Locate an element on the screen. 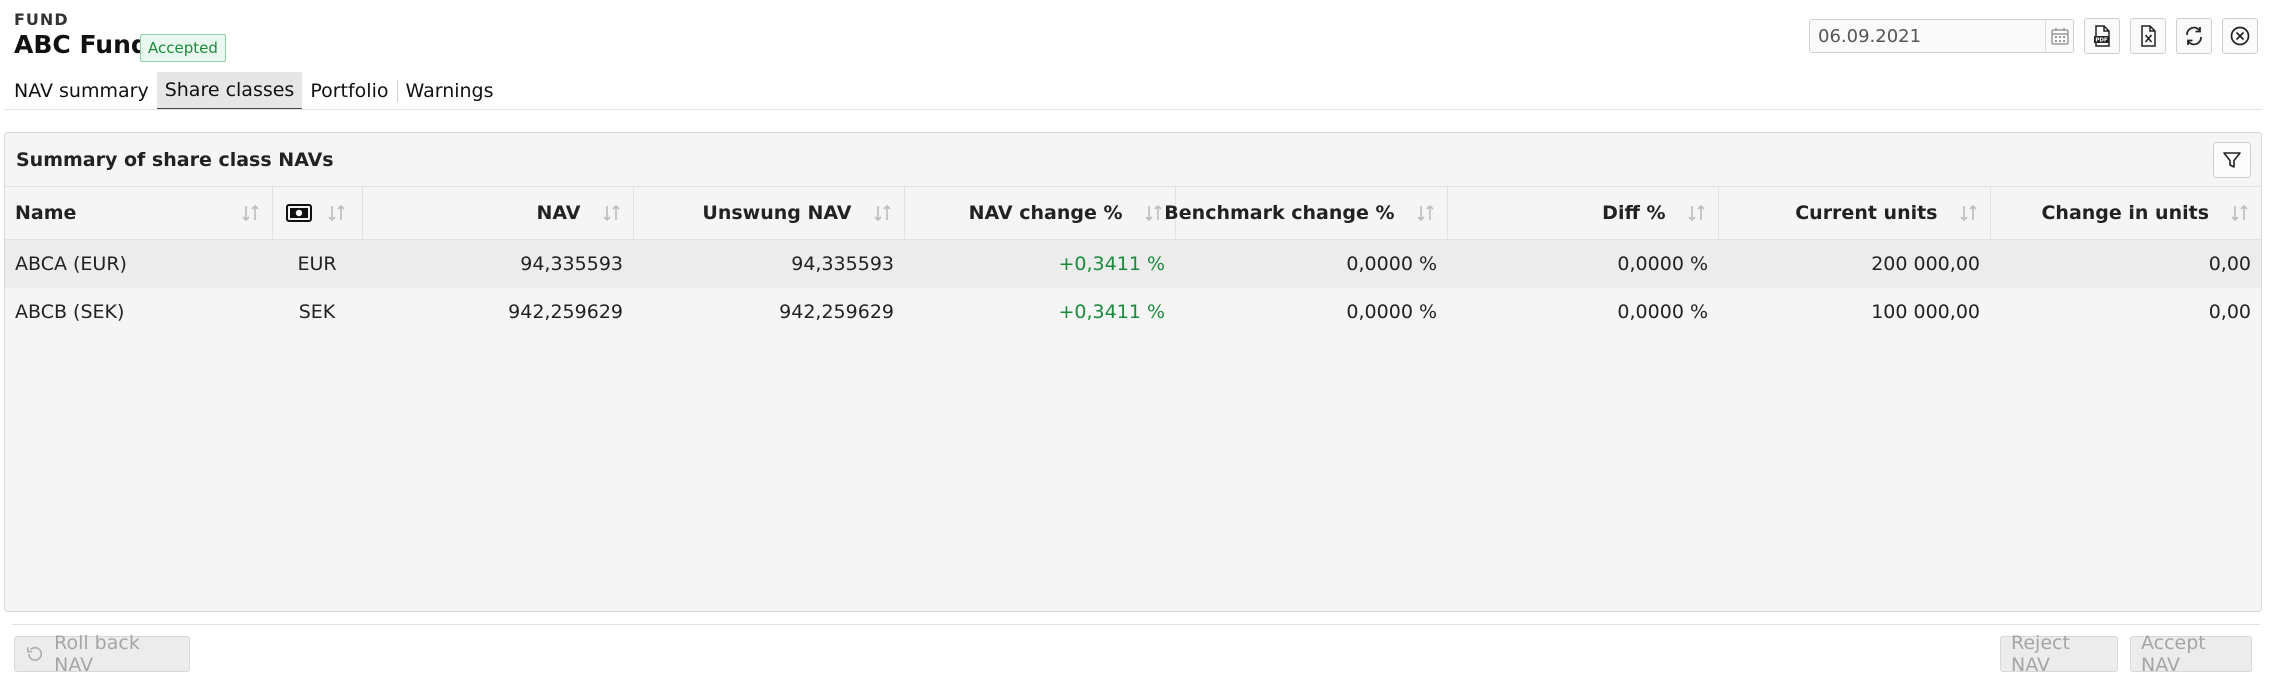 Image resolution: width=2272 pixels, height=682 pixels. close-icon is located at coordinates (2240, 36).